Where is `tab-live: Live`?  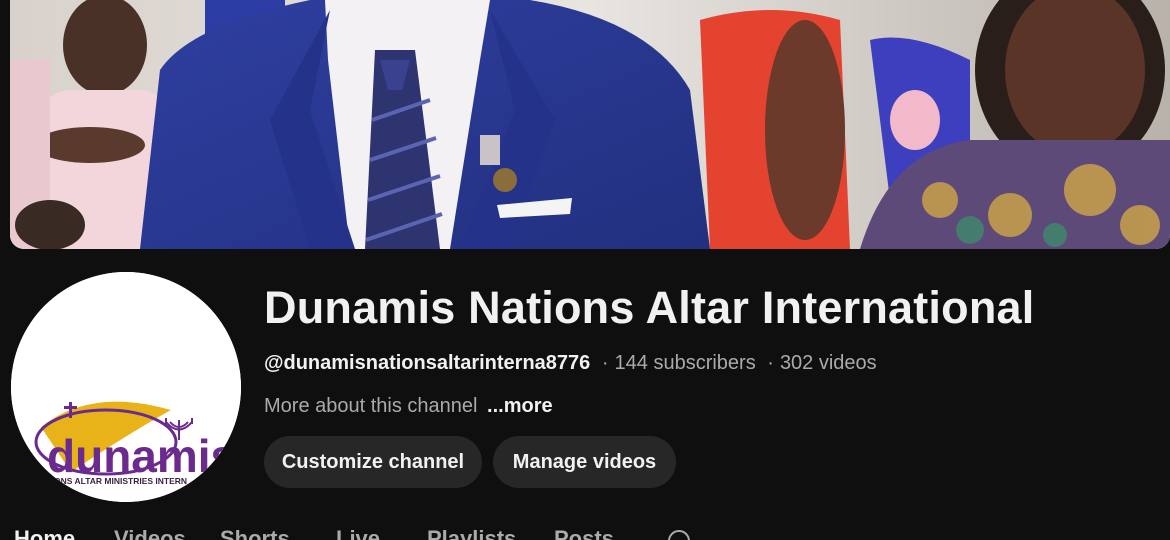
tab-live: Live is located at coordinates (358, 533).